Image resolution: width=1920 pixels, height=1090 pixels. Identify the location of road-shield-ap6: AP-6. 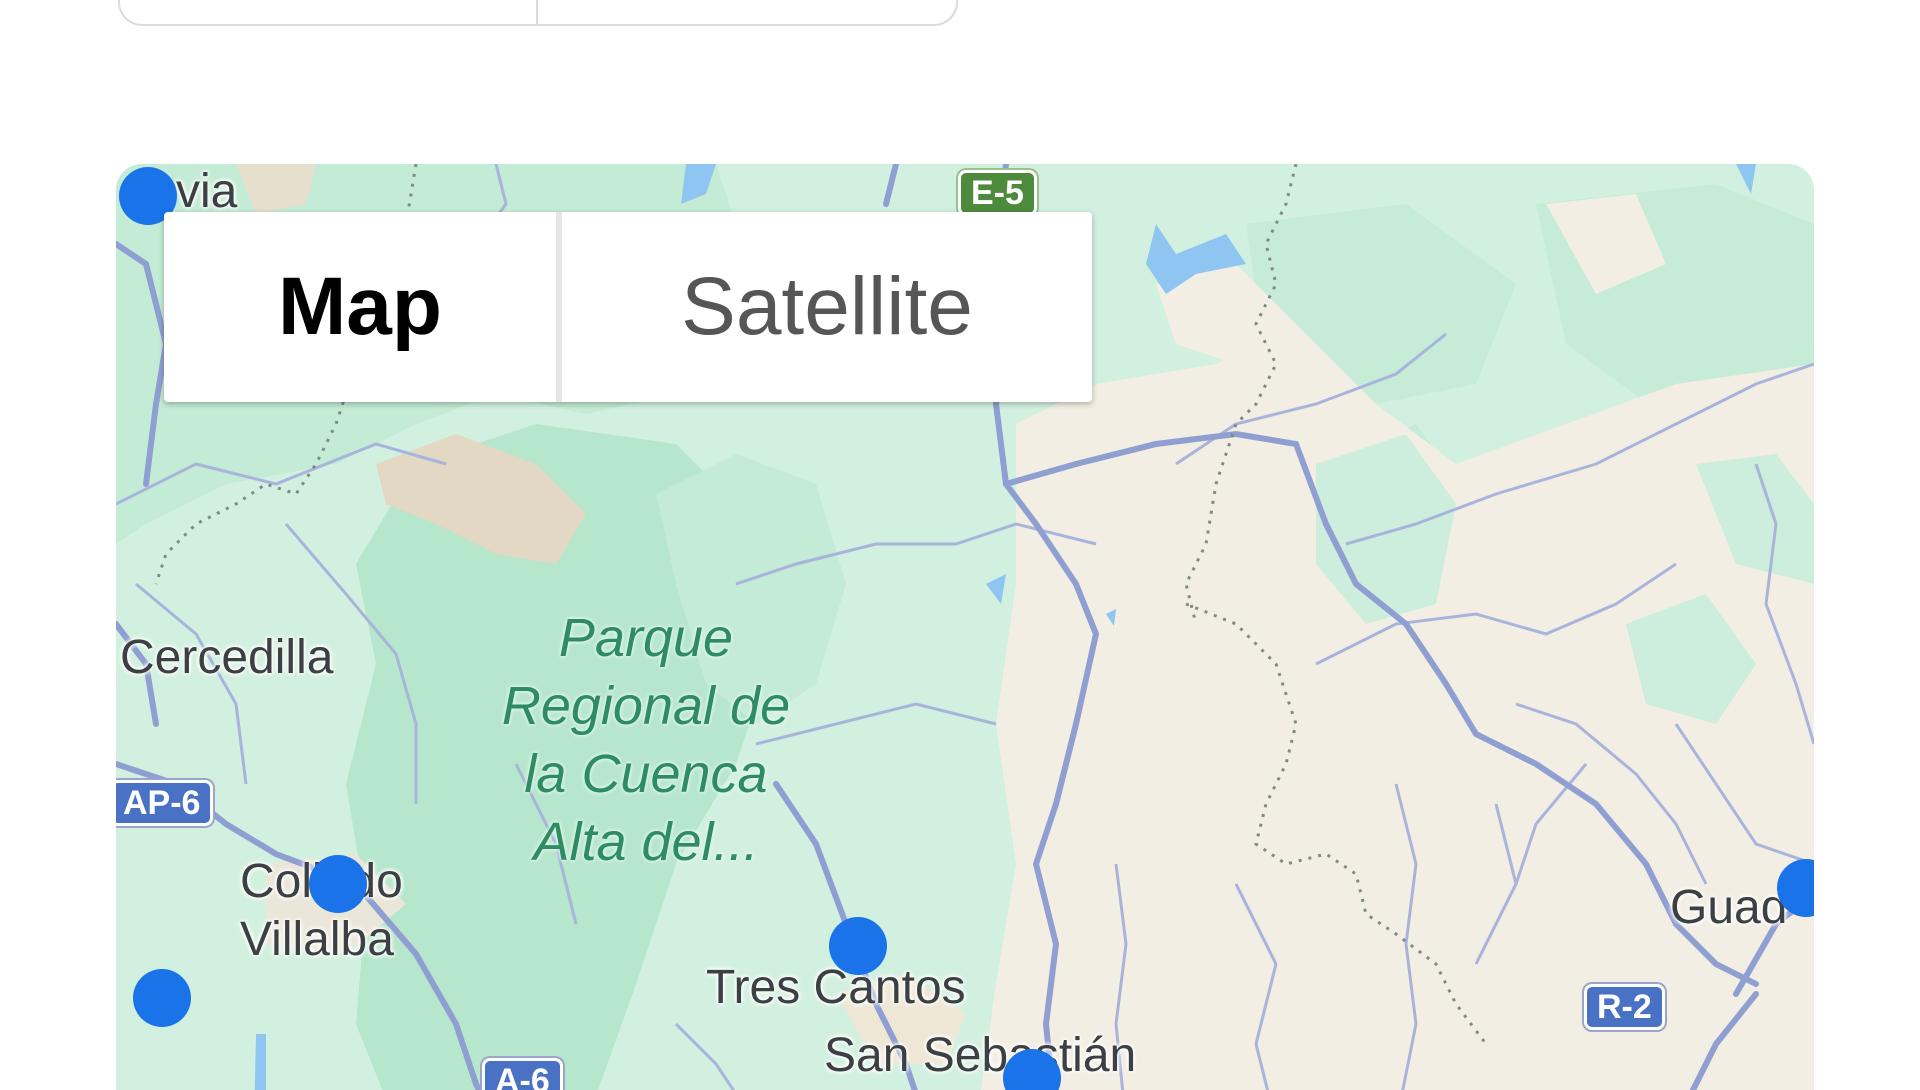
(165, 803).